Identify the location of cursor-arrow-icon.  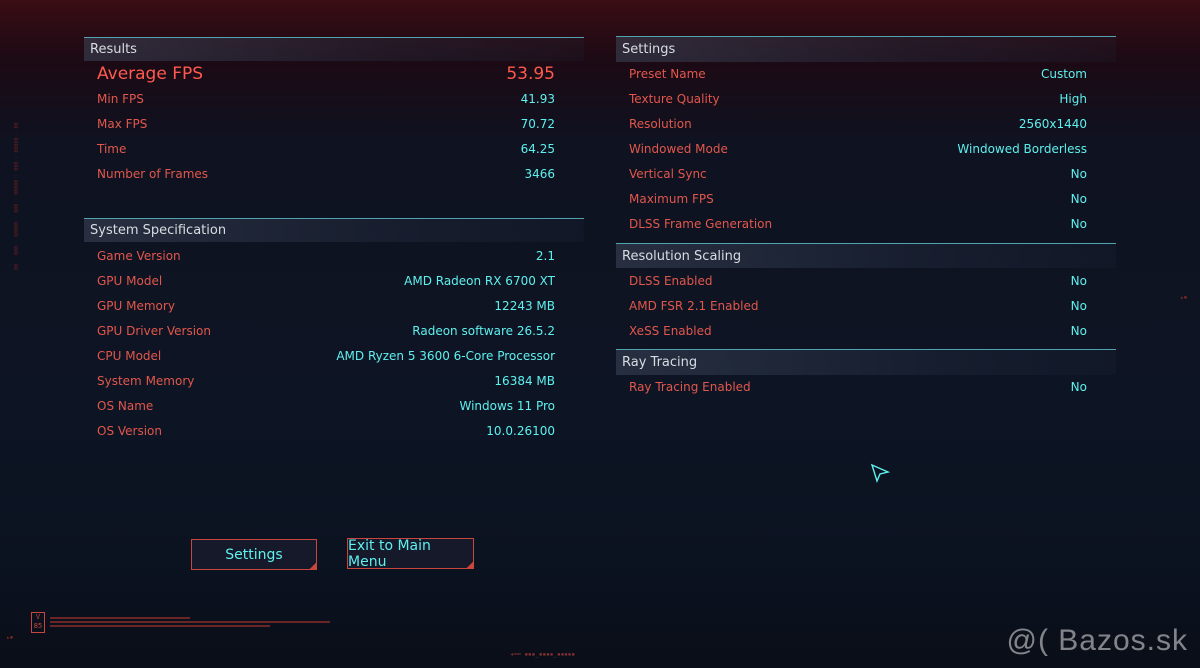
(880, 473).